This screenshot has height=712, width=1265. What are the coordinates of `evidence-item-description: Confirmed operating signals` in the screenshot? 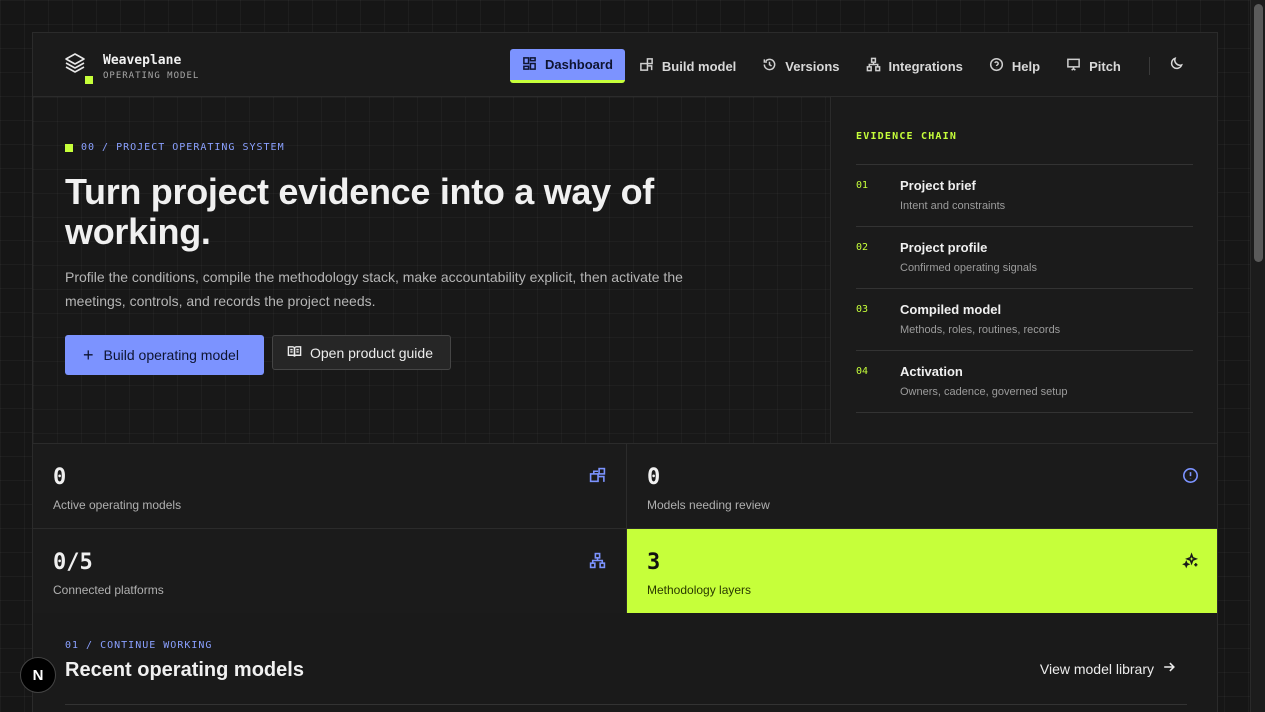 It's located at (968, 268).